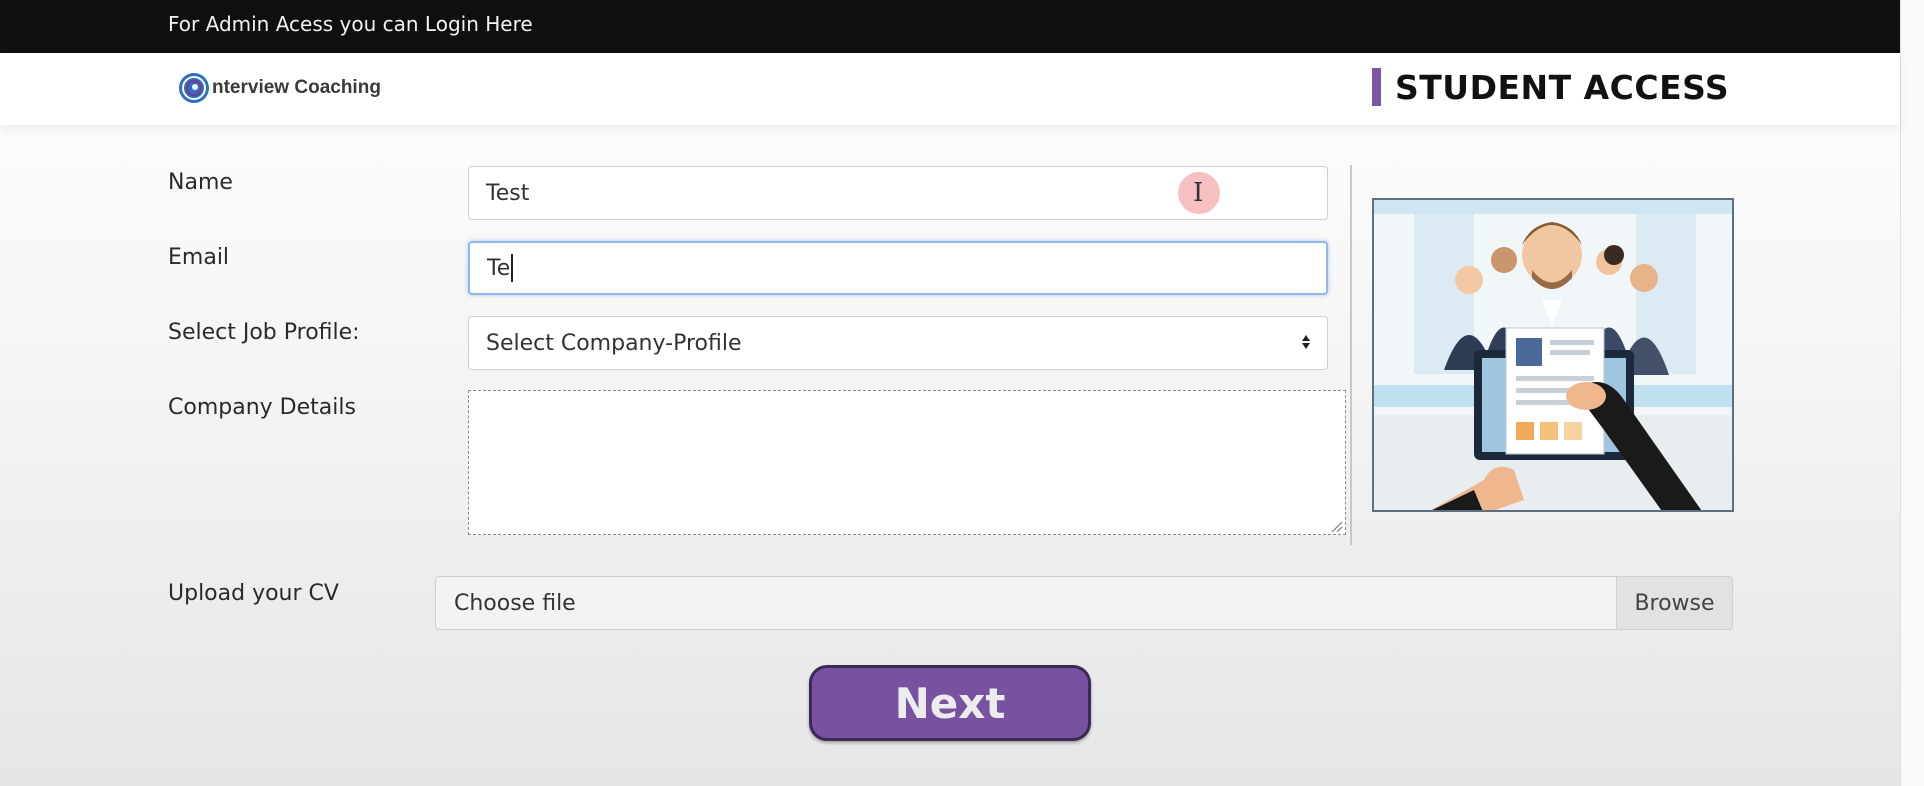 Image resolution: width=1924 pixels, height=786 pixels. Describe the element at coordinates (950, 703) in the screenshot. I see `next-button: Next` at that location.